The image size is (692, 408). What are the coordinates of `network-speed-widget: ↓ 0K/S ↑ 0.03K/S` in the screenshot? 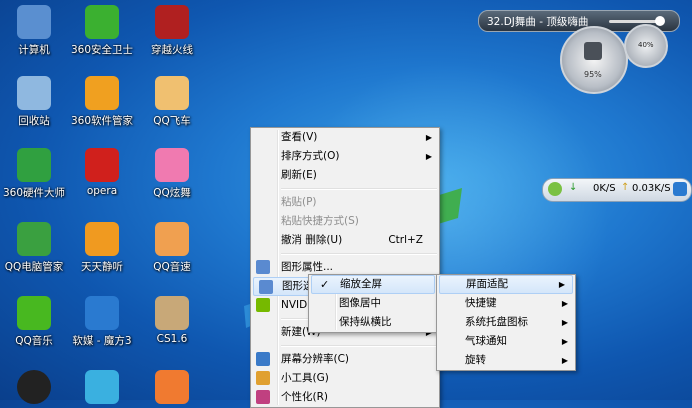 It's located at (617, 190).